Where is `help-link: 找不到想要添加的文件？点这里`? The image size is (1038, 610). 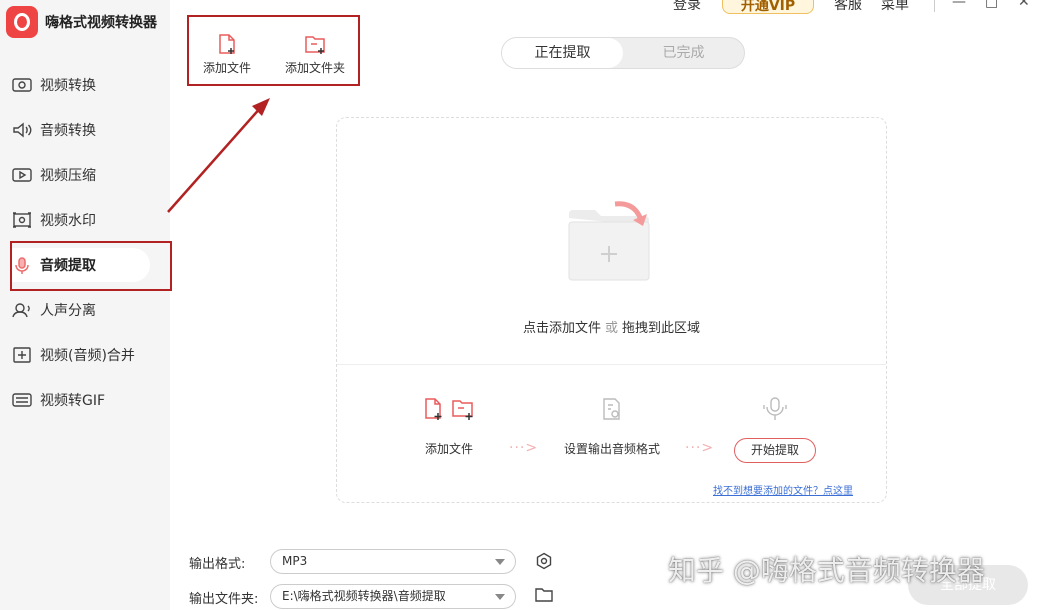
help-link: 找不到想要添加的文件？点这里 is located at coordinates (783, 489).